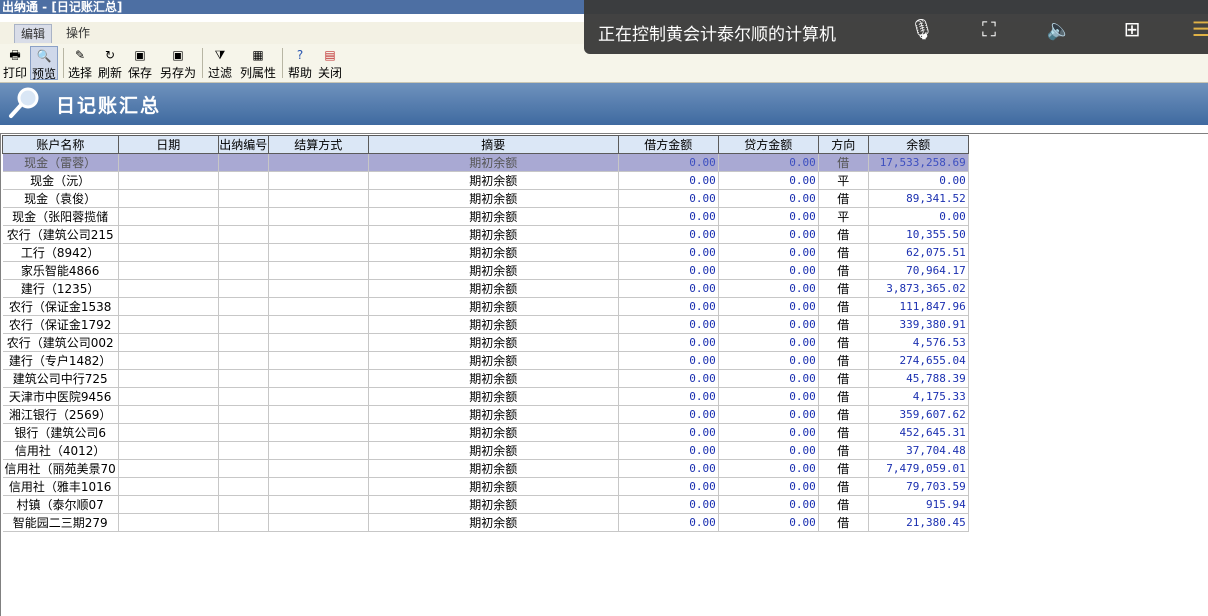 The height and width of the screenshot is (616, 1208). I want to click on table-row: 湘江银行（2569） 期初余额 0.00 0.00 借 359,607.62, so click(485, 414).